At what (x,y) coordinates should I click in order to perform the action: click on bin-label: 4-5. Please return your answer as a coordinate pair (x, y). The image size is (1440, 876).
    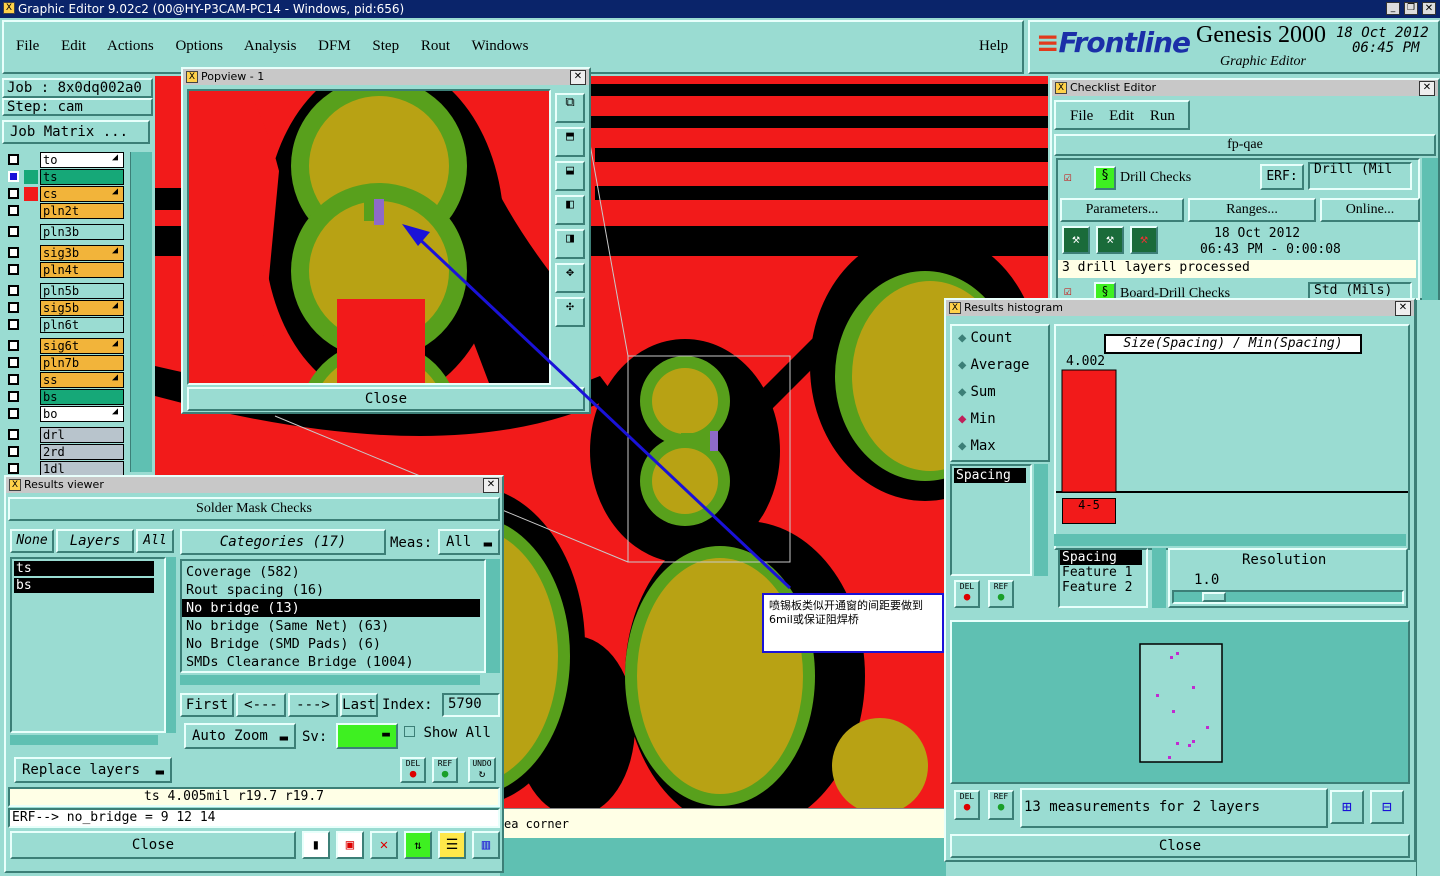
    Looking at the image, I should click on (1089, 511).